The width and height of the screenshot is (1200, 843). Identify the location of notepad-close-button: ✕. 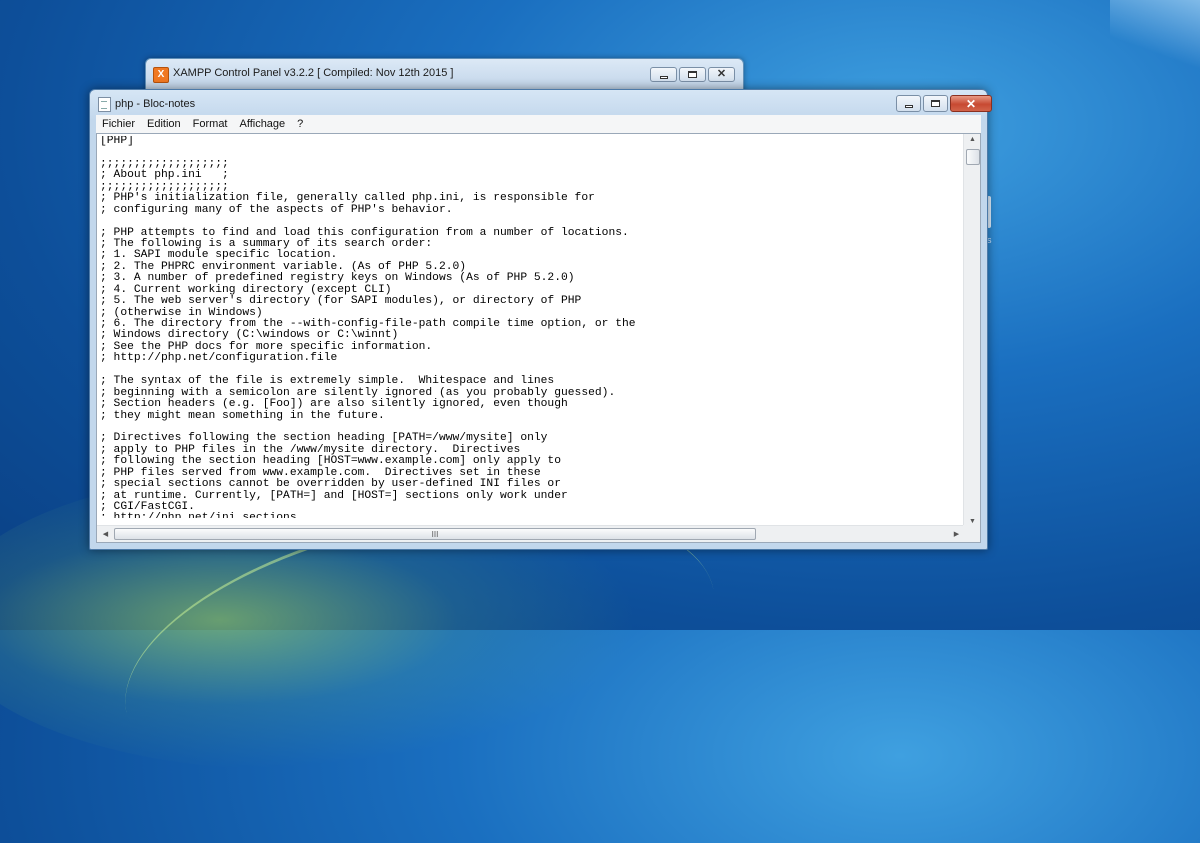
(971, 103).